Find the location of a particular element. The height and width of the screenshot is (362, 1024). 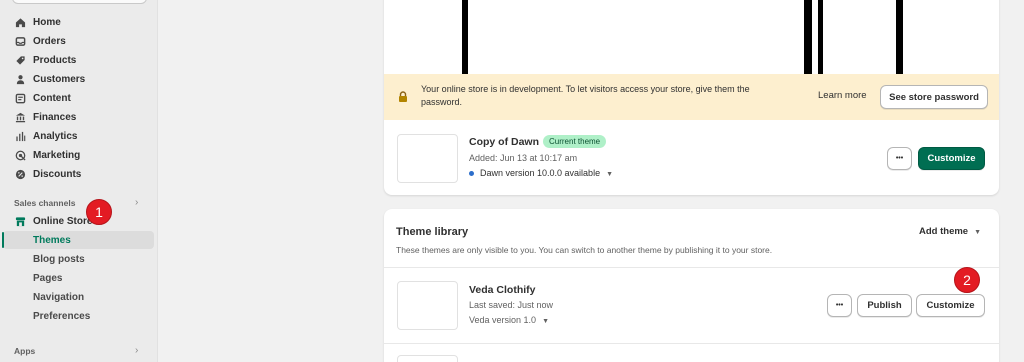

nav-customers: Customers is located at coordinates (49, 79).